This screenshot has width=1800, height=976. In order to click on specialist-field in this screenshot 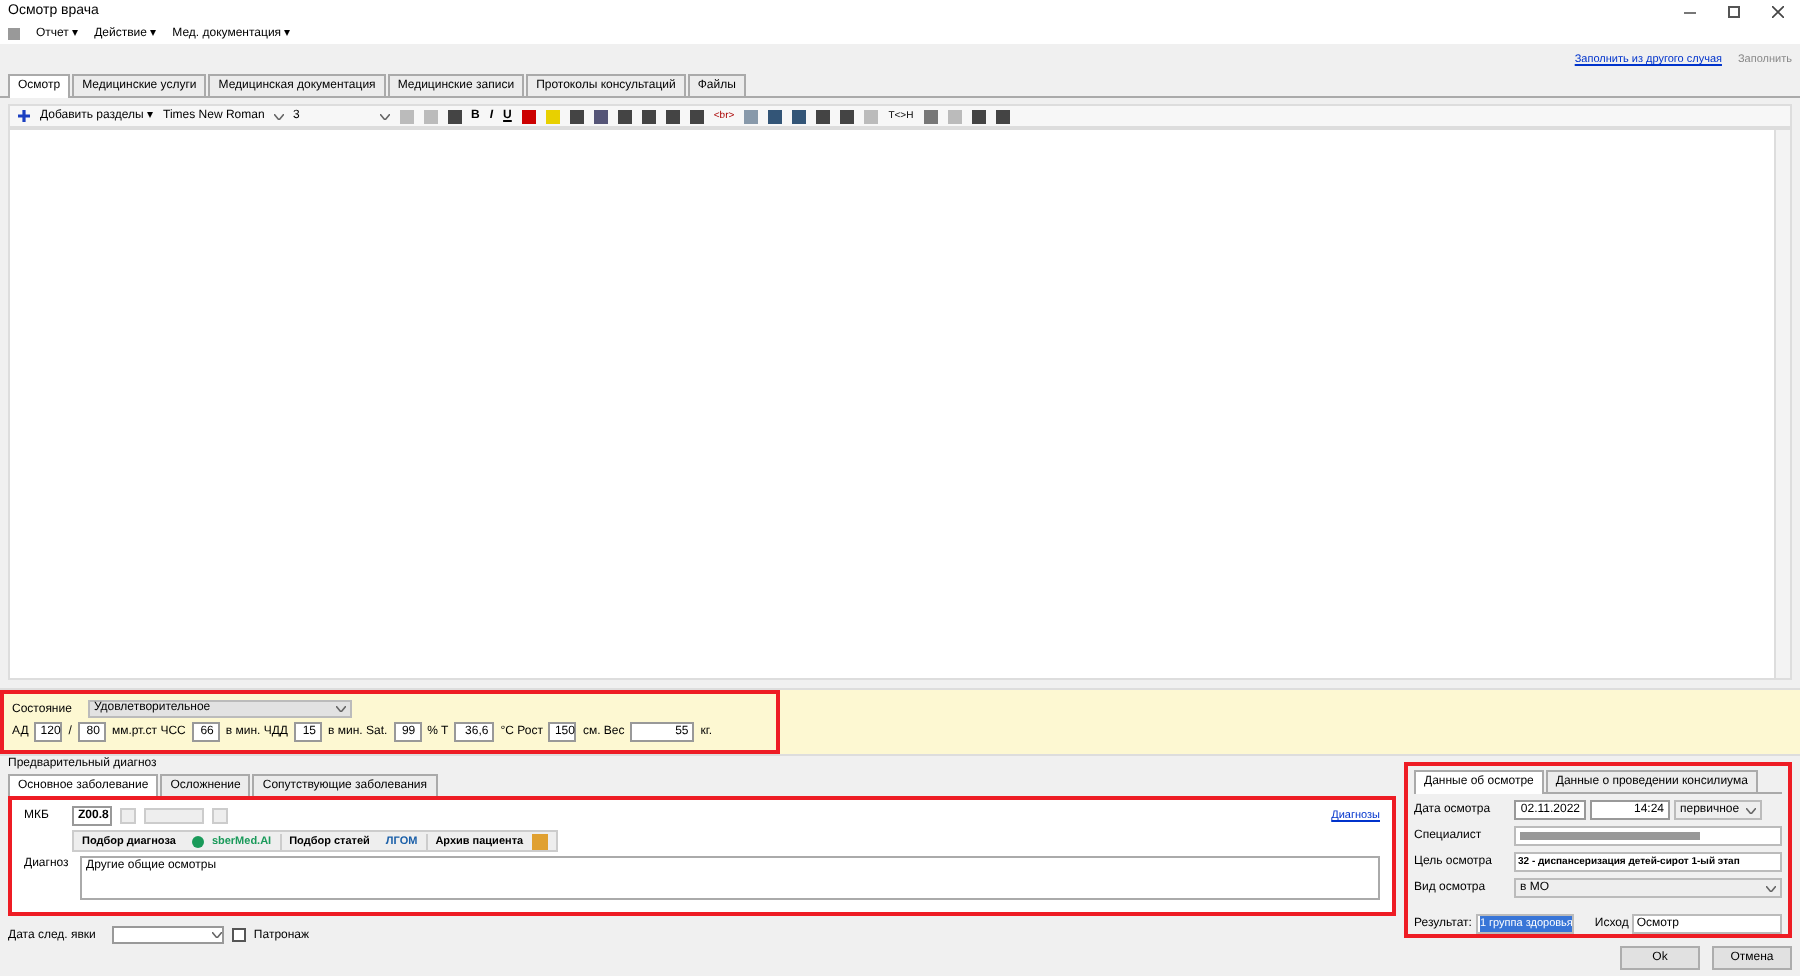, I will do `click(1648, 836)`.